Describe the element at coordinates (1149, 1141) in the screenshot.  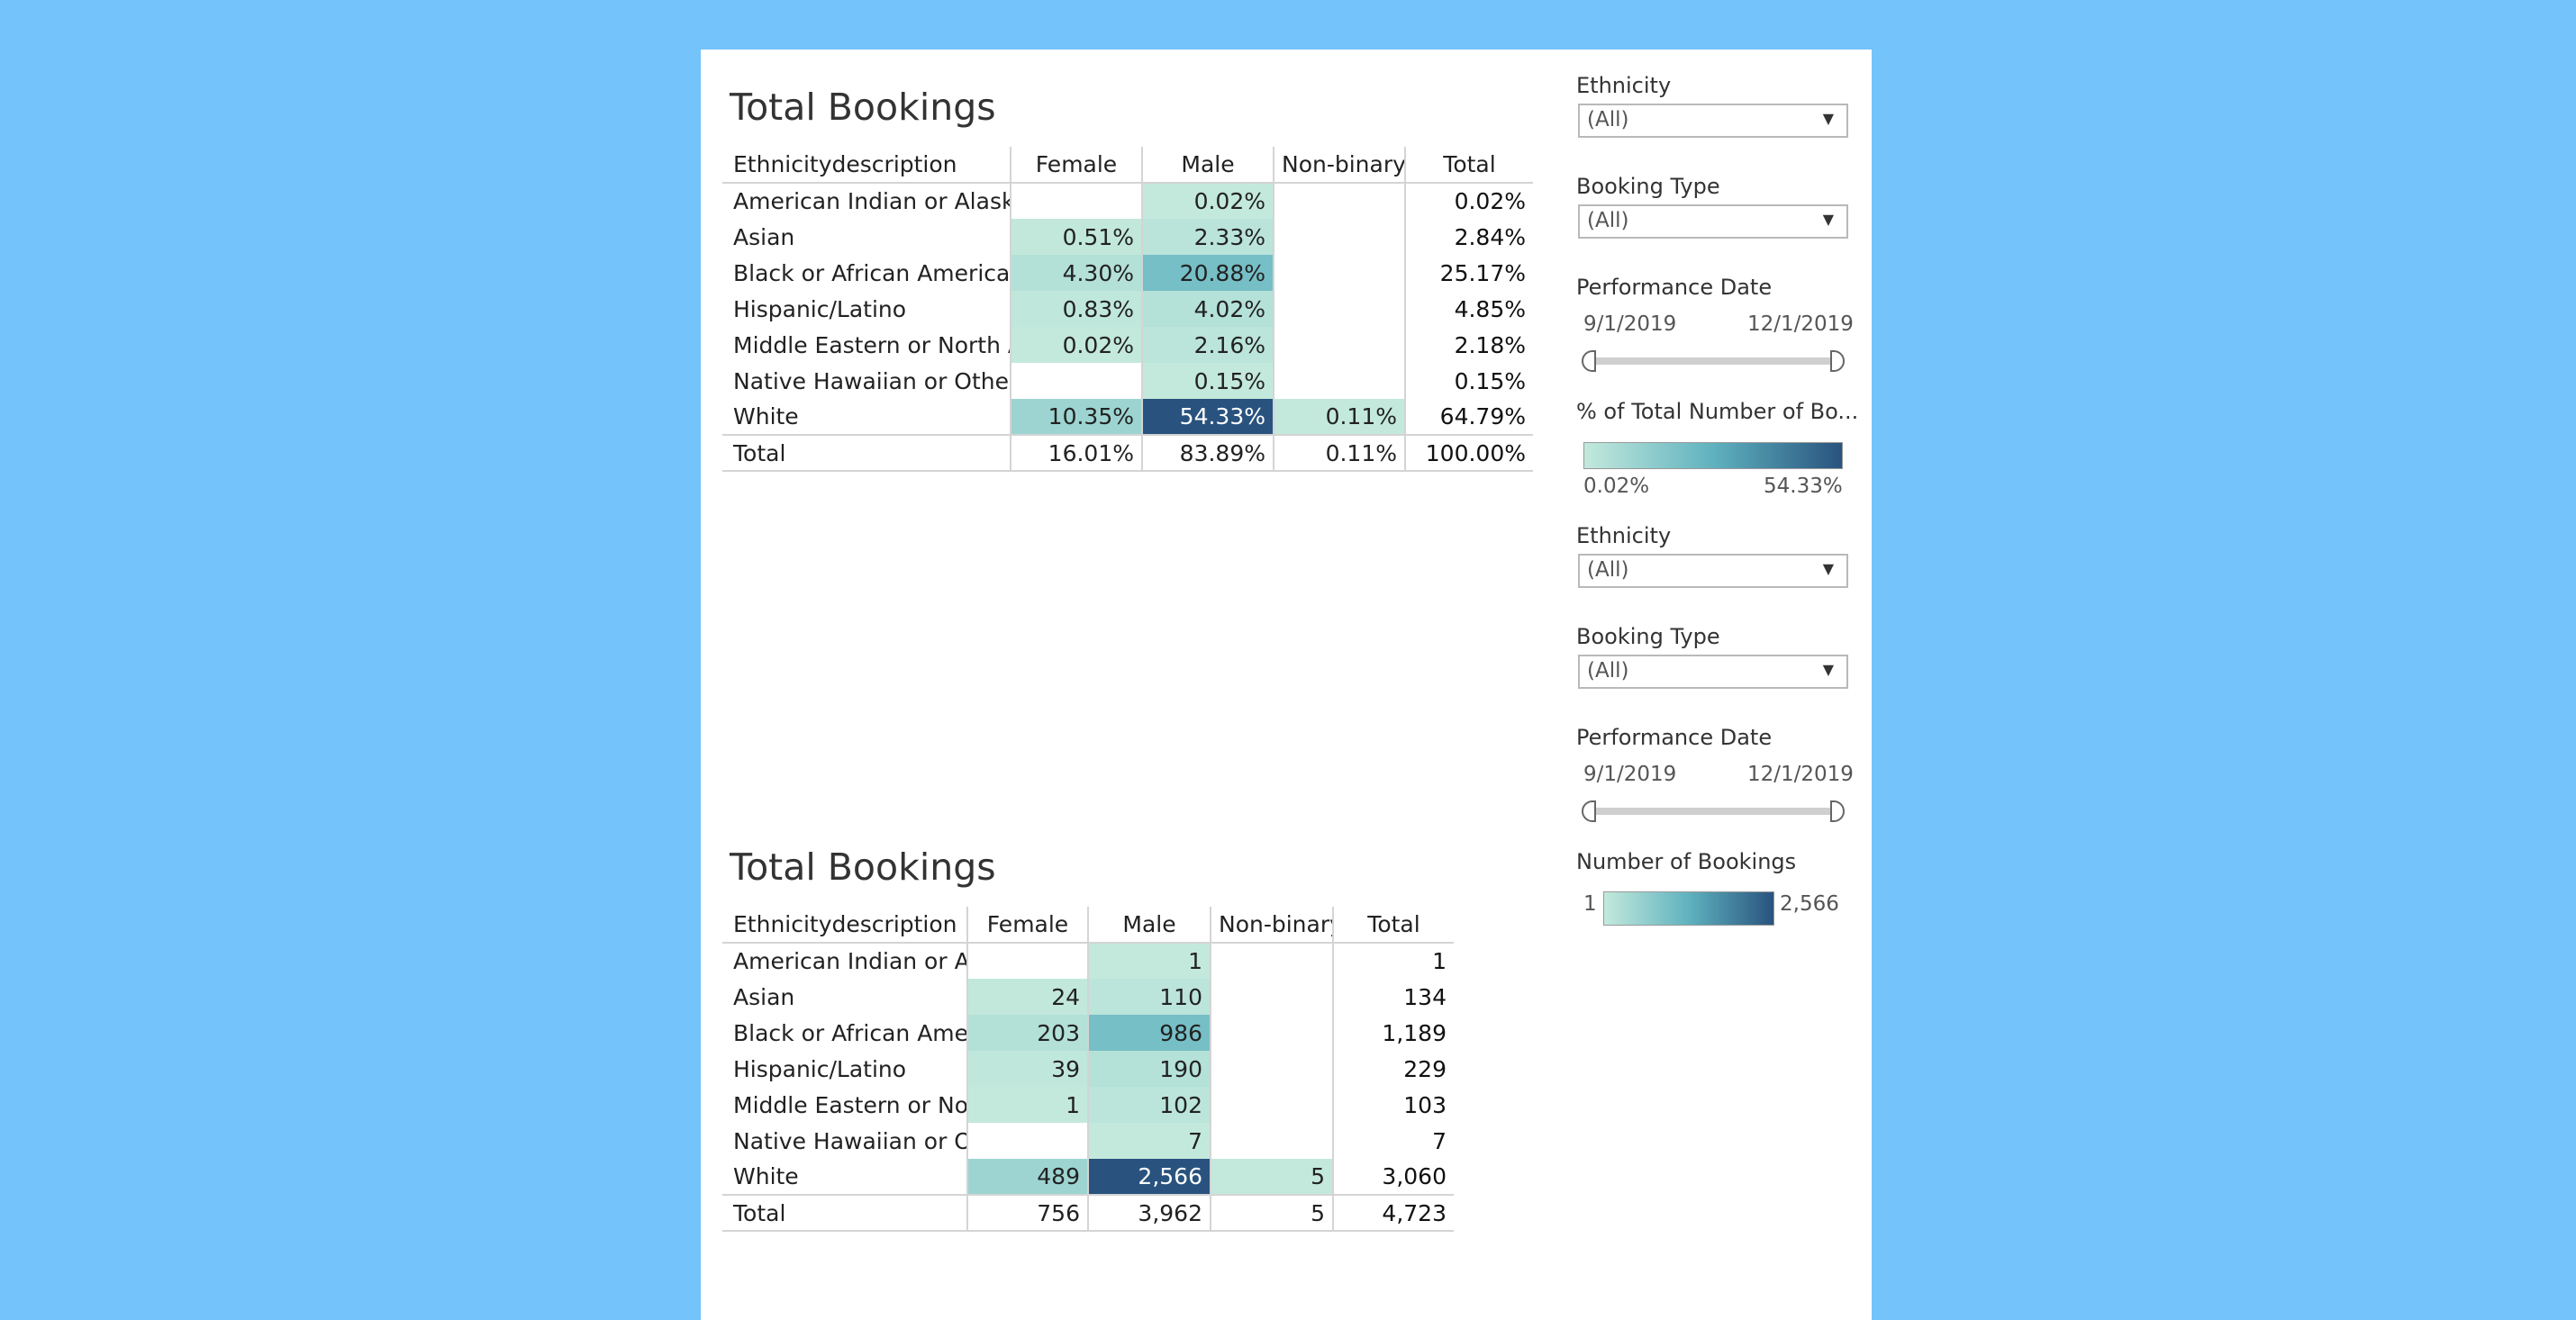
I see `cell-male: 7` at that location.